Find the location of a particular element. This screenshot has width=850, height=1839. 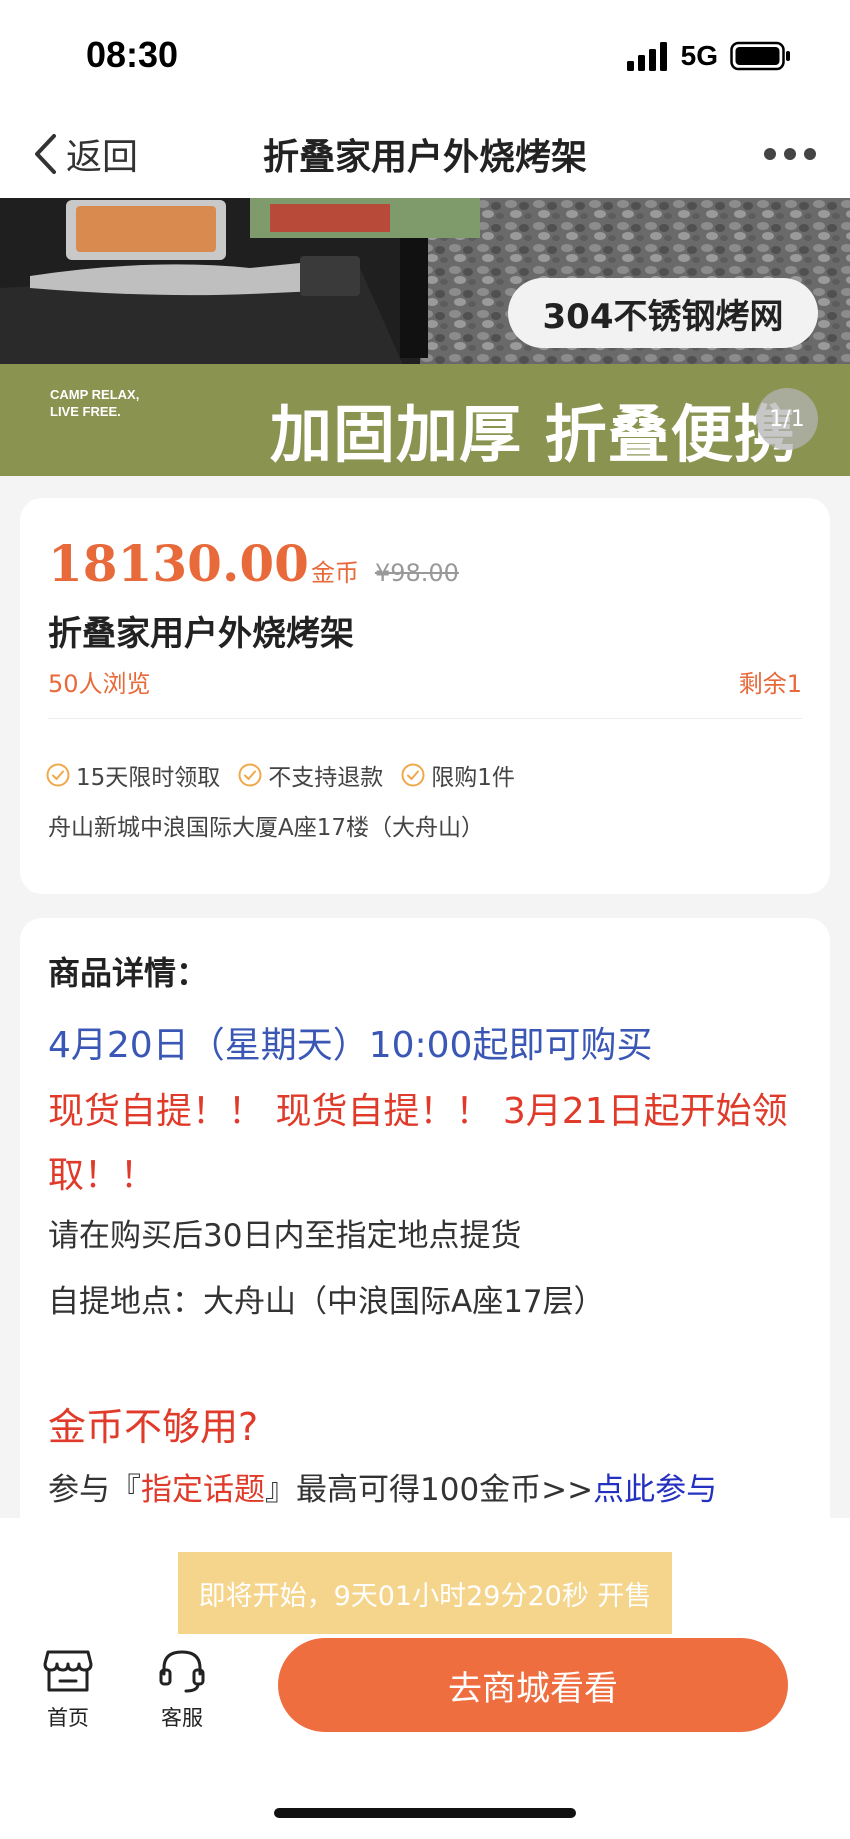

sale-start-text: 4月20日（星期天）10:00起即可购买 is located at coordinates (350, 1045).